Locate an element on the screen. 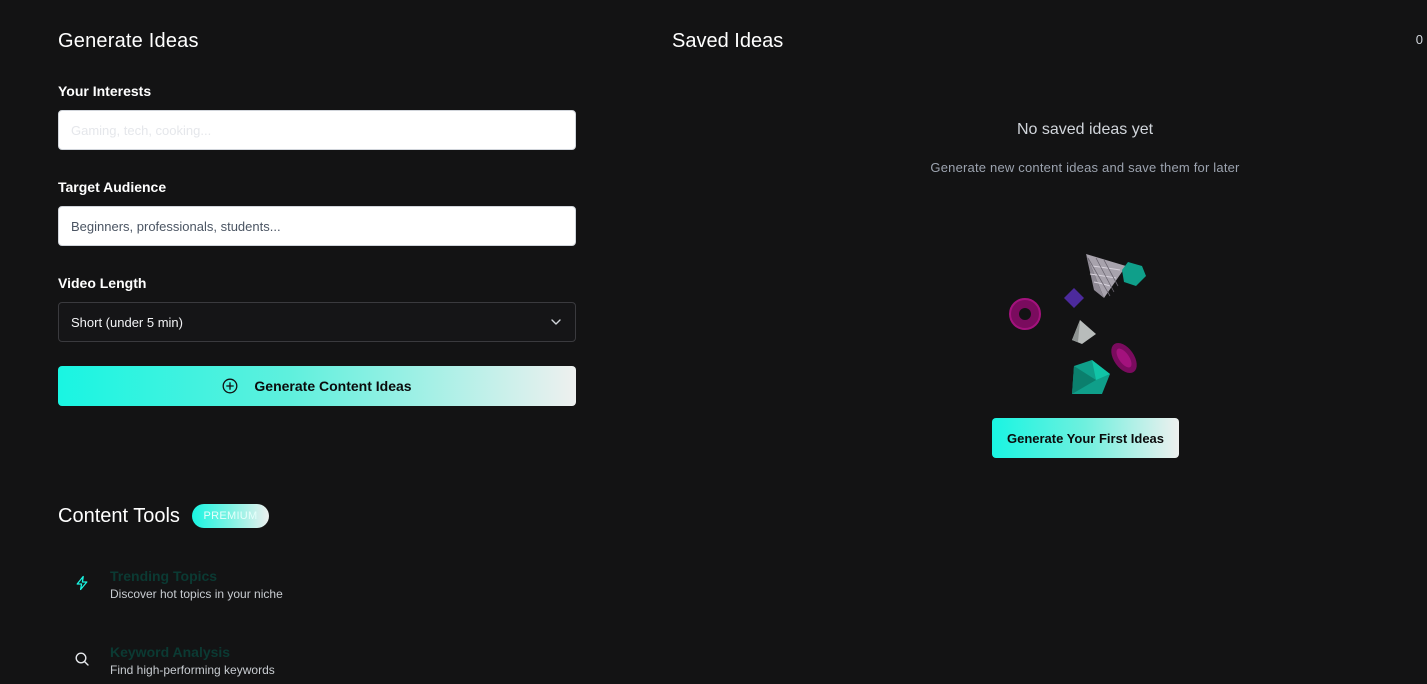 Image resolution: width=1427 pixels, height=684 pixels. interests-input is located at coordinates (317, 130).